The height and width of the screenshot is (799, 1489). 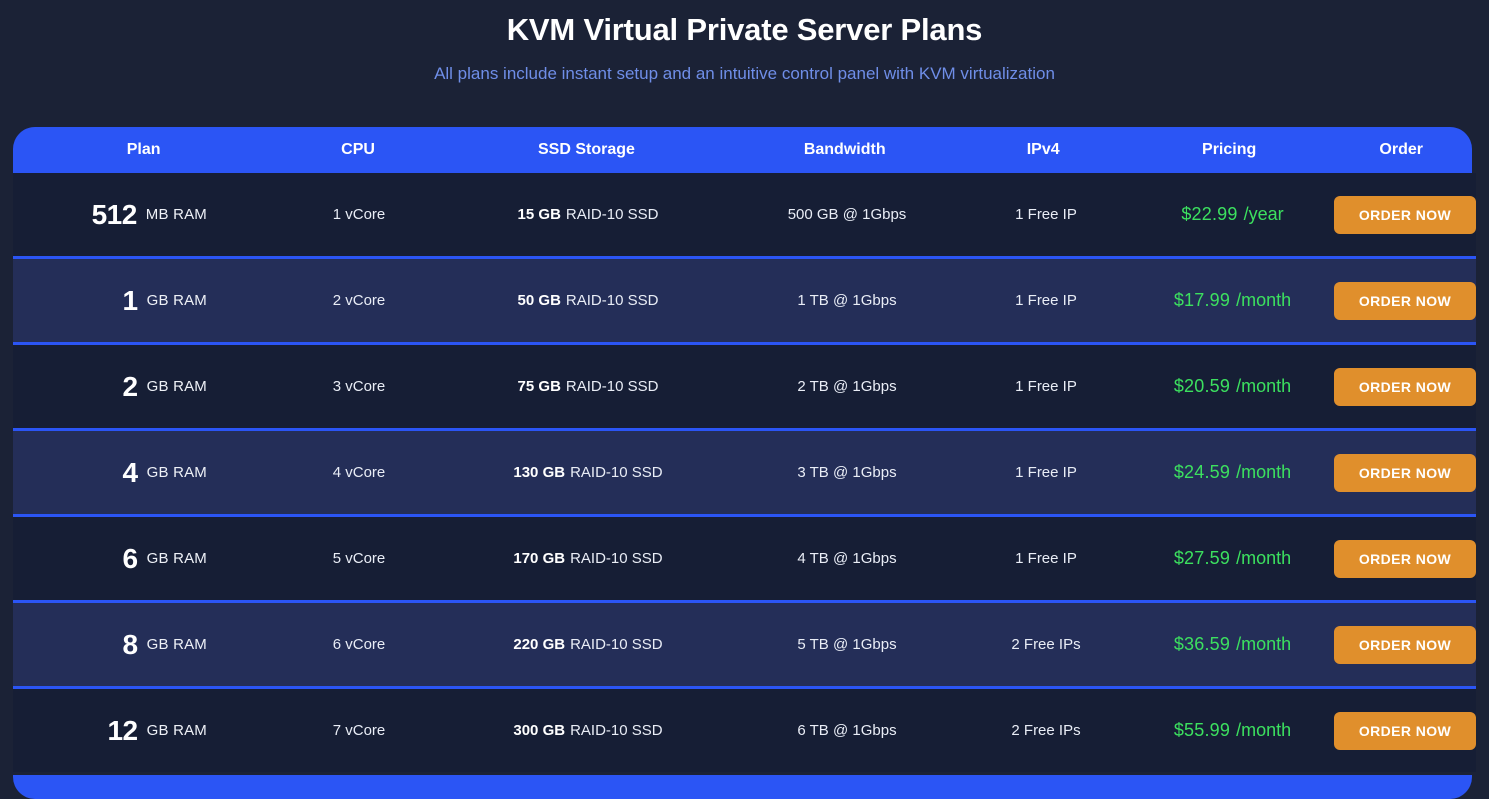 What do you see at coordinates (359, 300) in the screenshot?
I see `cell-cpu: 2 vCore` at bounding box center [359, 300].